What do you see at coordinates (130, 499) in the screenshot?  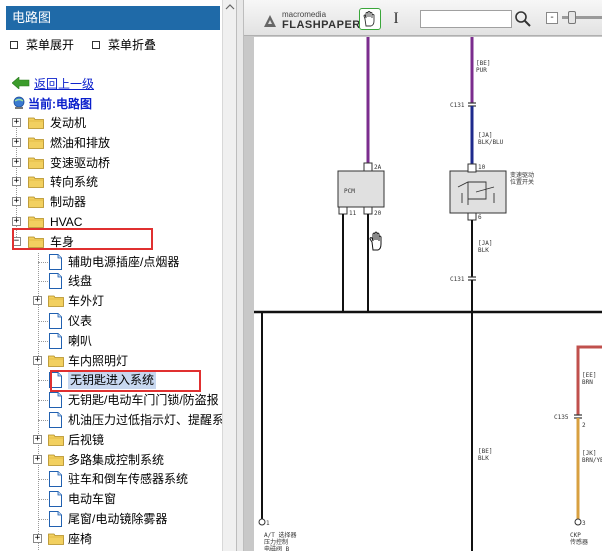 I see `tree-item: 电动车窗` at bounding box center [130, 499].